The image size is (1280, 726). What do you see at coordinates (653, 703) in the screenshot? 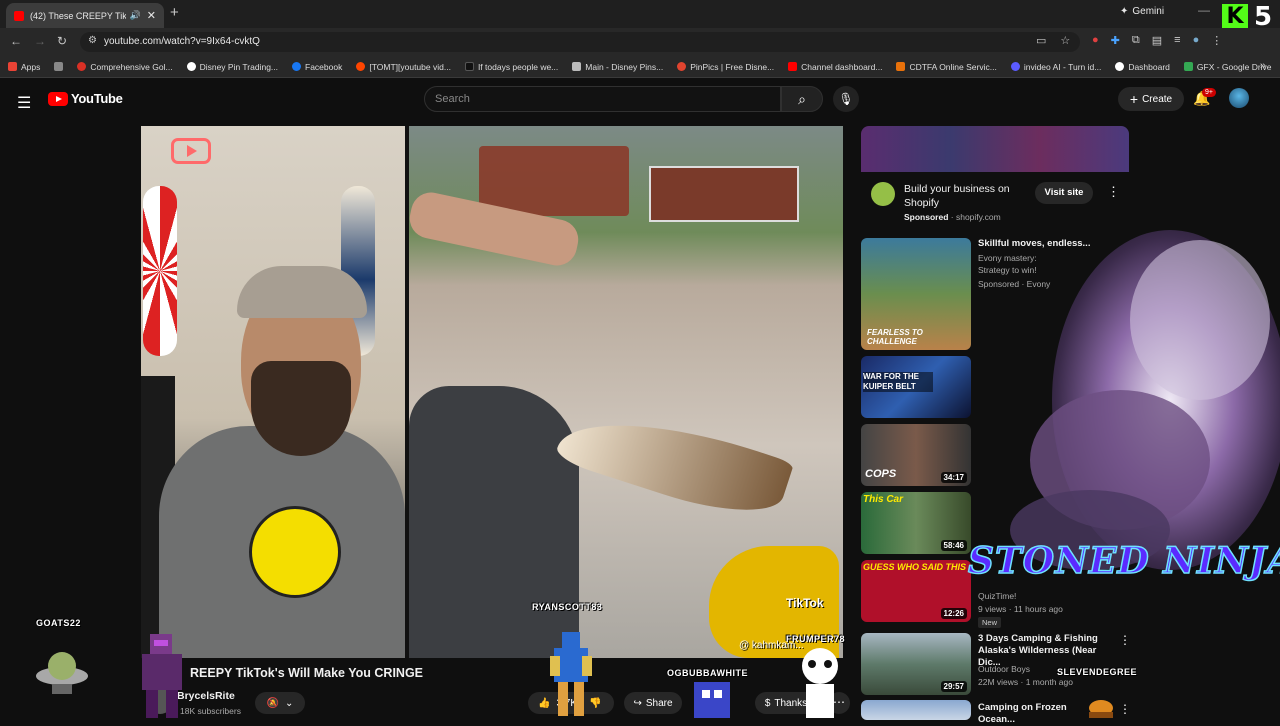
I see `share-button: ↪ Share` at bounding box center [653, 703].